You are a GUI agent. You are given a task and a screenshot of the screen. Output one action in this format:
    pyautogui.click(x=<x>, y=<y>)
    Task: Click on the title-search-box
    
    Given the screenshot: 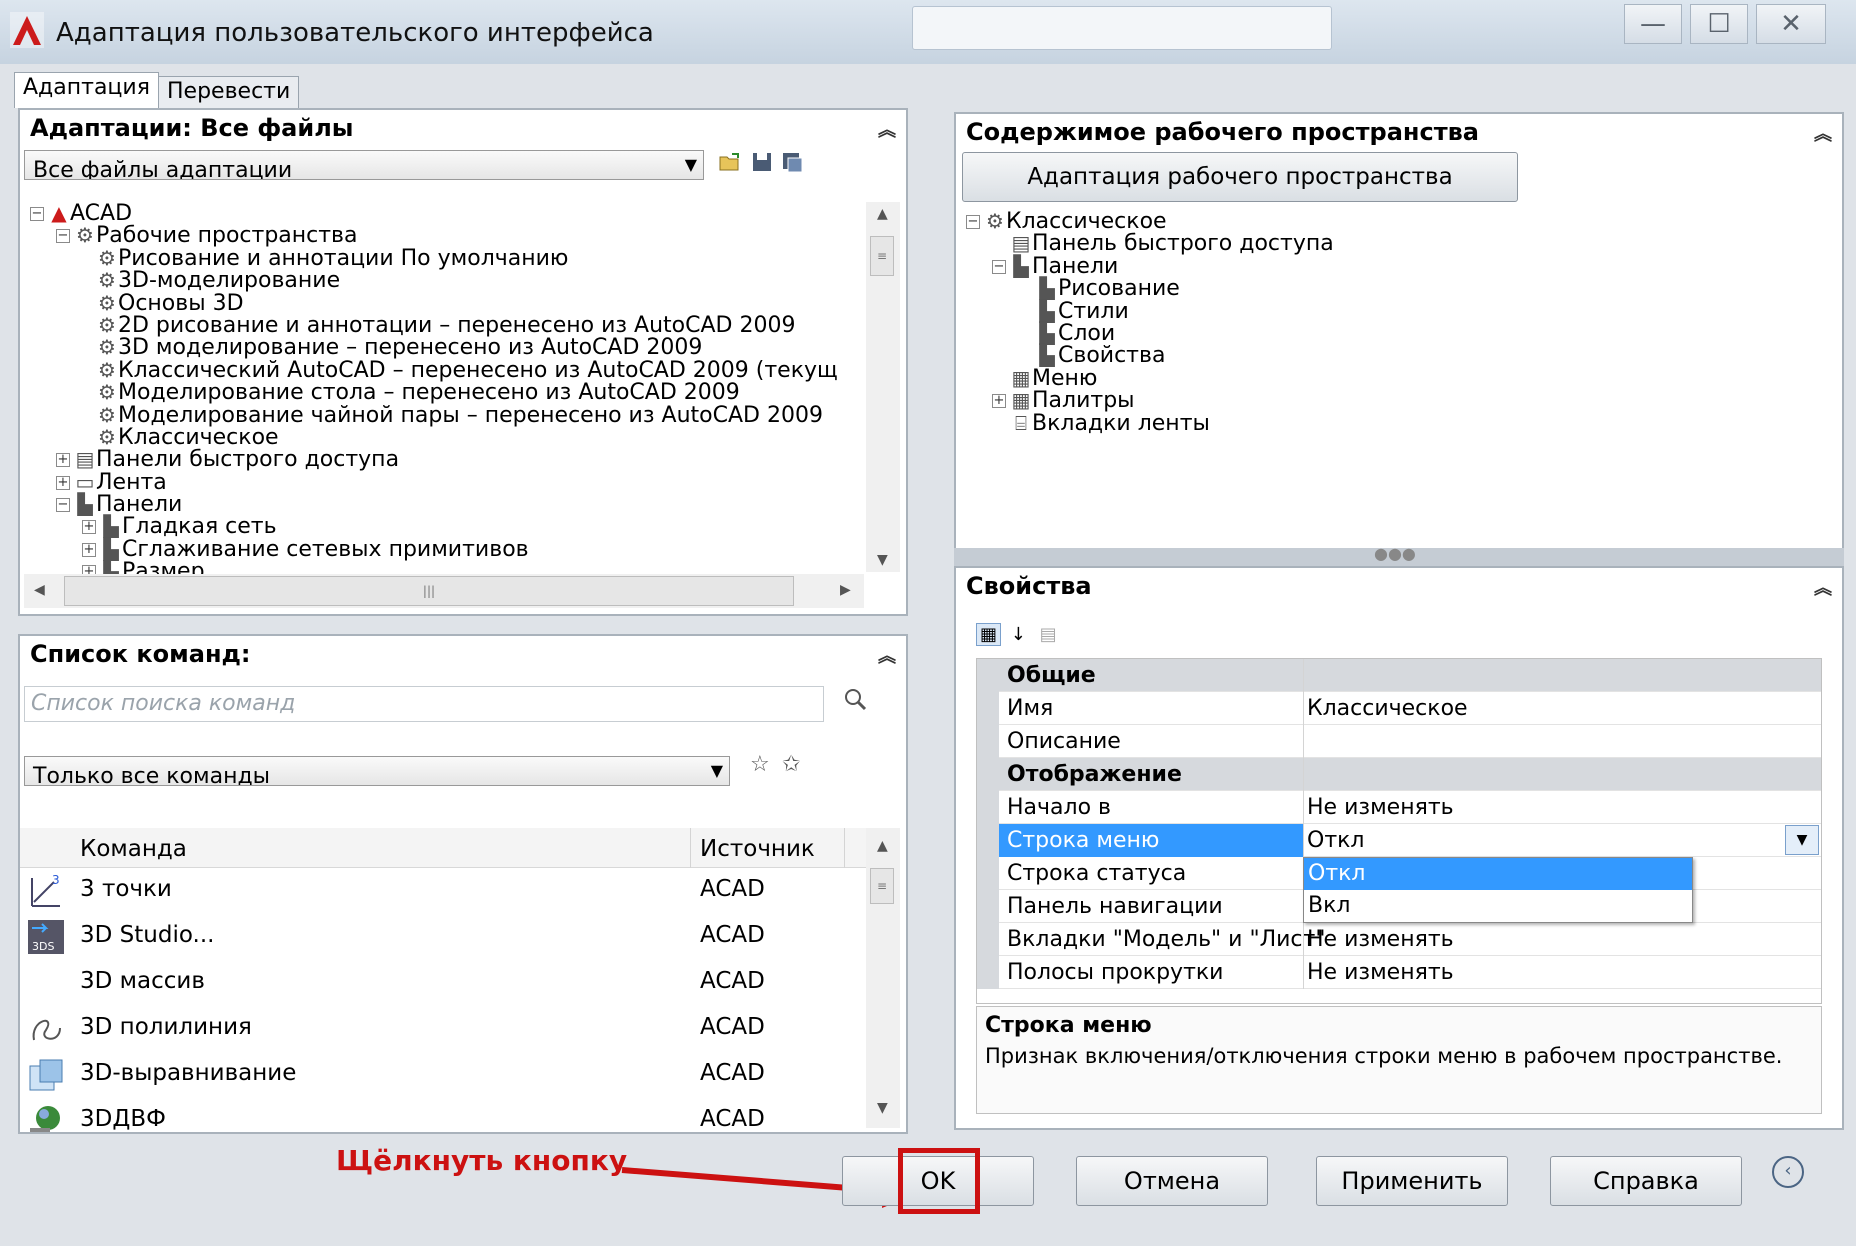 What is the action you would take?
    pyautogui.click(x=1122, y=28)
    